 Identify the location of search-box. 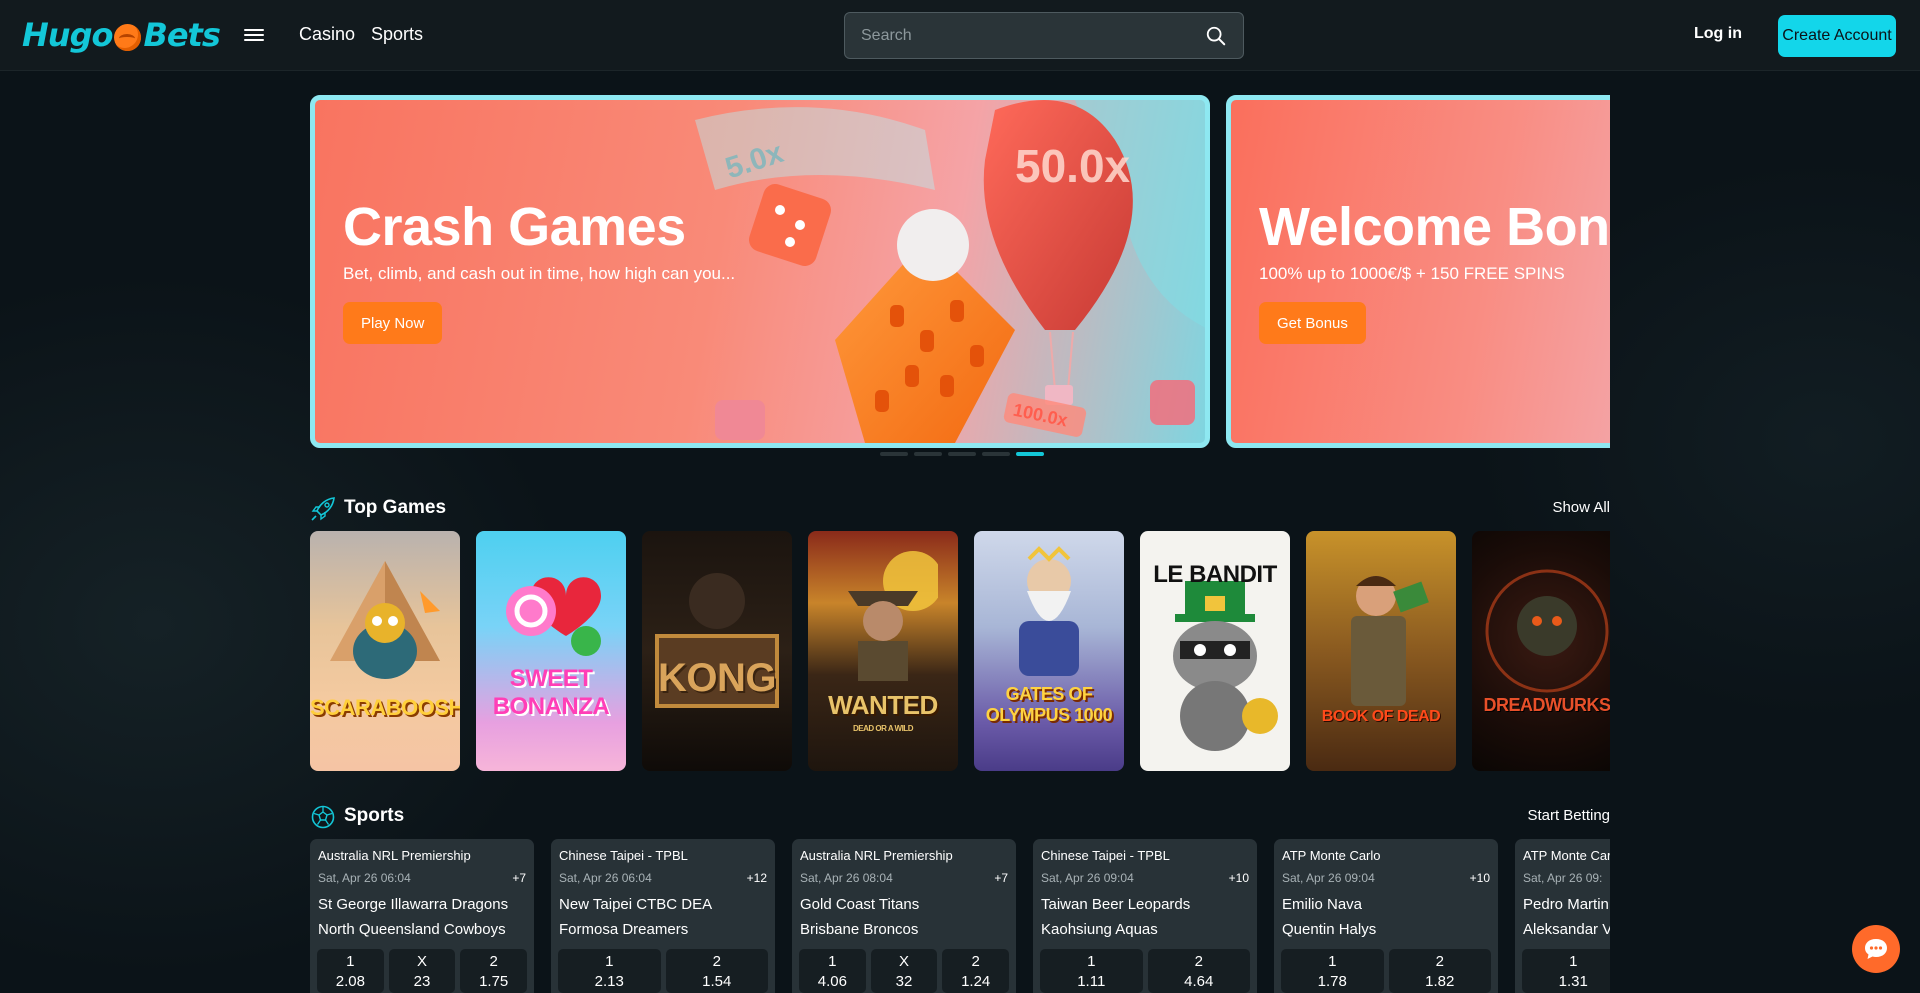
(1044, 35).